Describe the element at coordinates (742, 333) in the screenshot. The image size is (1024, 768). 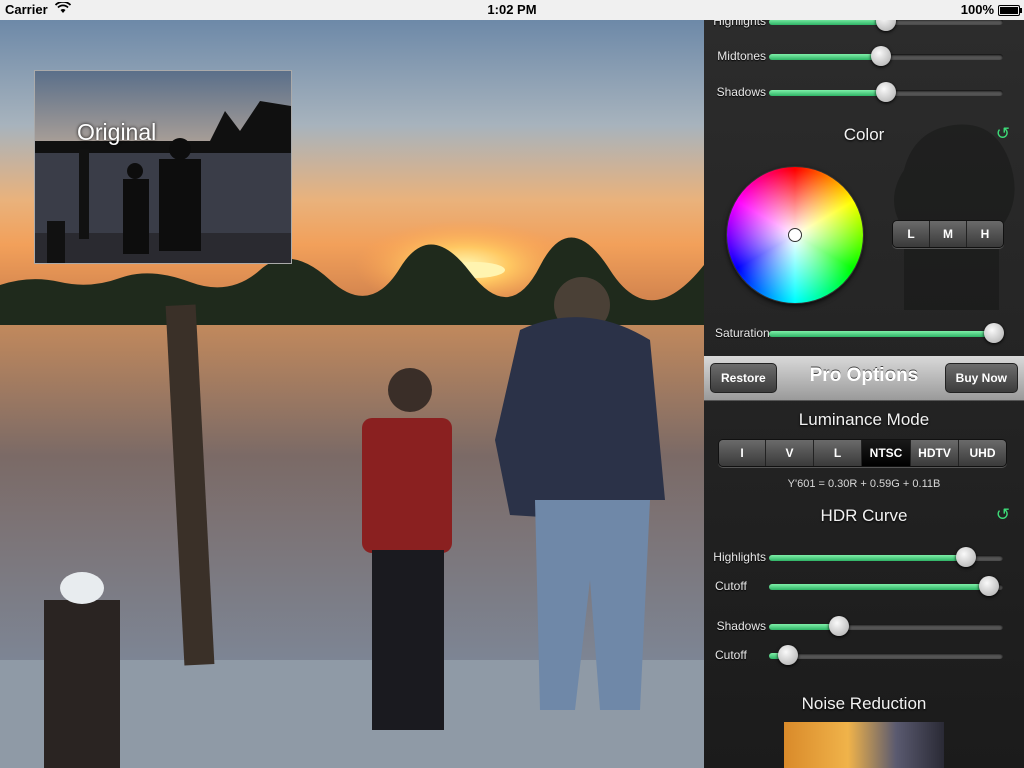
I see `slider-label: Saturation` at that location.